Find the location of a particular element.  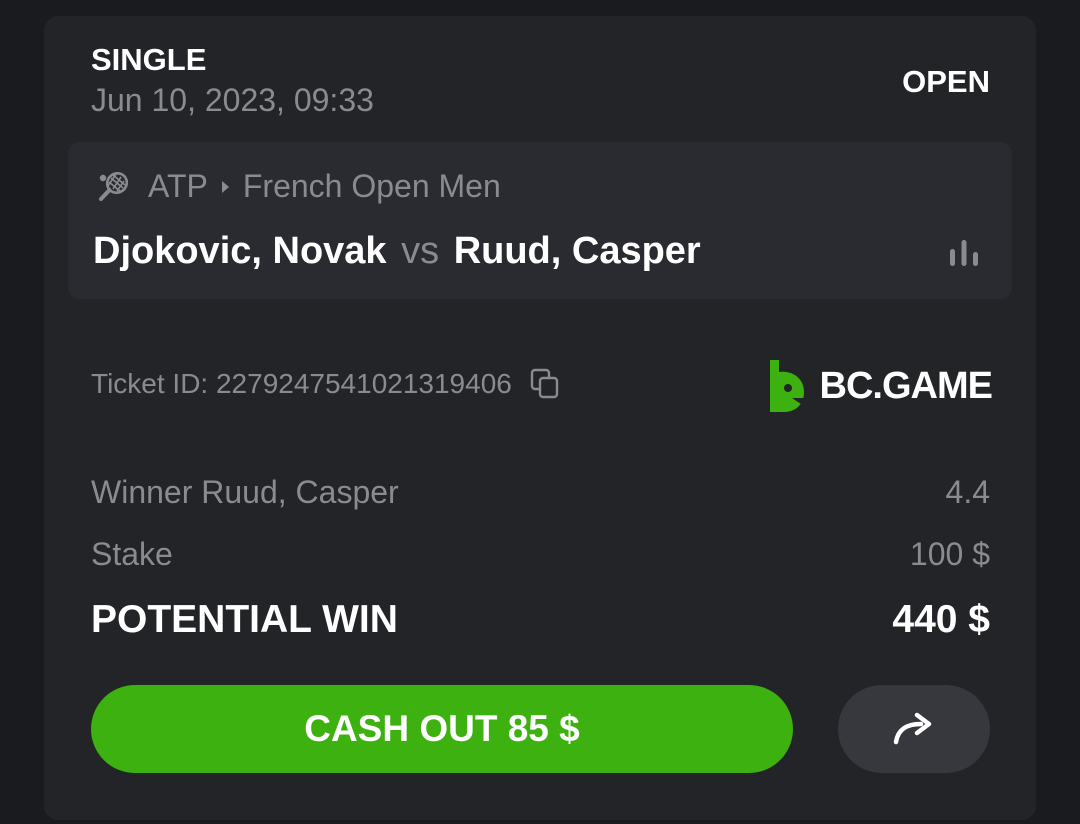

tournament-name: French Open Men is located at coordinates (372, 186).